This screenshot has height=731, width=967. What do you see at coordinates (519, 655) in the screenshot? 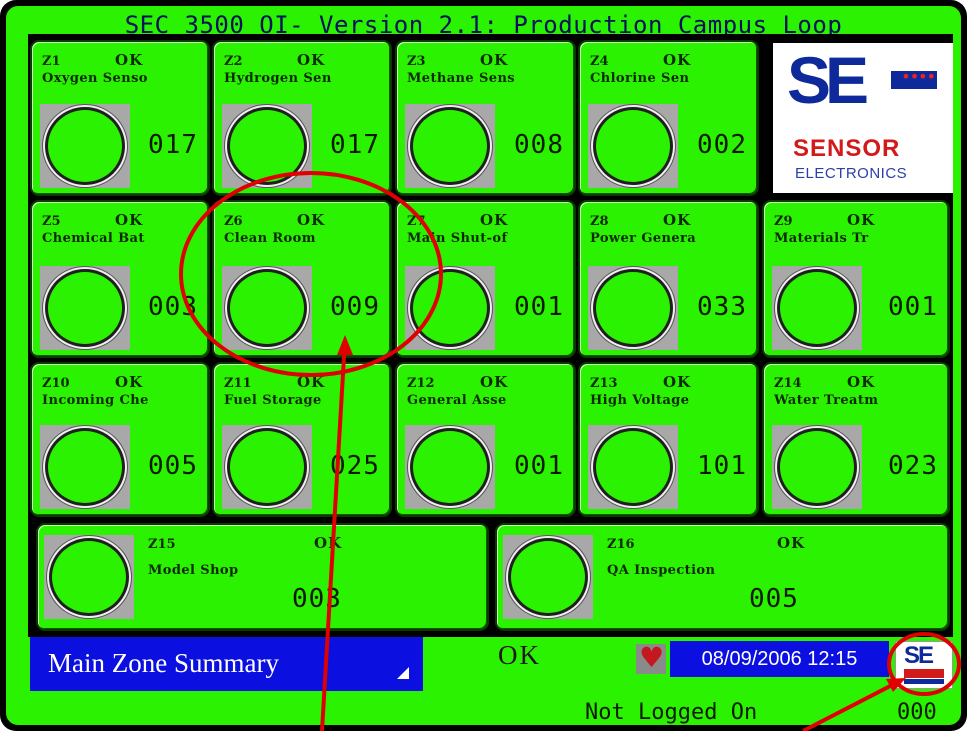
I see `system-status: OK` at bounding box center [519, 655].